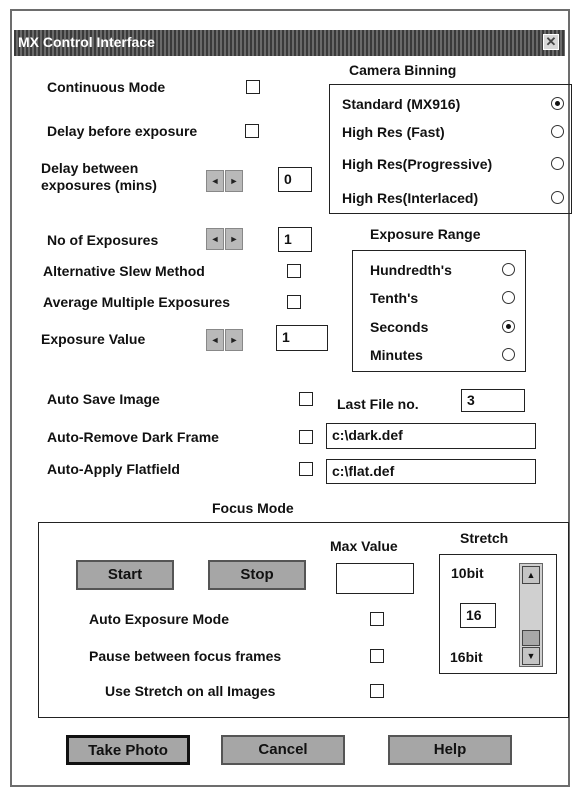 This screenshot has width=577, height=793. I want to click on auto-exposure-mode-label: Auto Exposure Mode, so click(159, 619).